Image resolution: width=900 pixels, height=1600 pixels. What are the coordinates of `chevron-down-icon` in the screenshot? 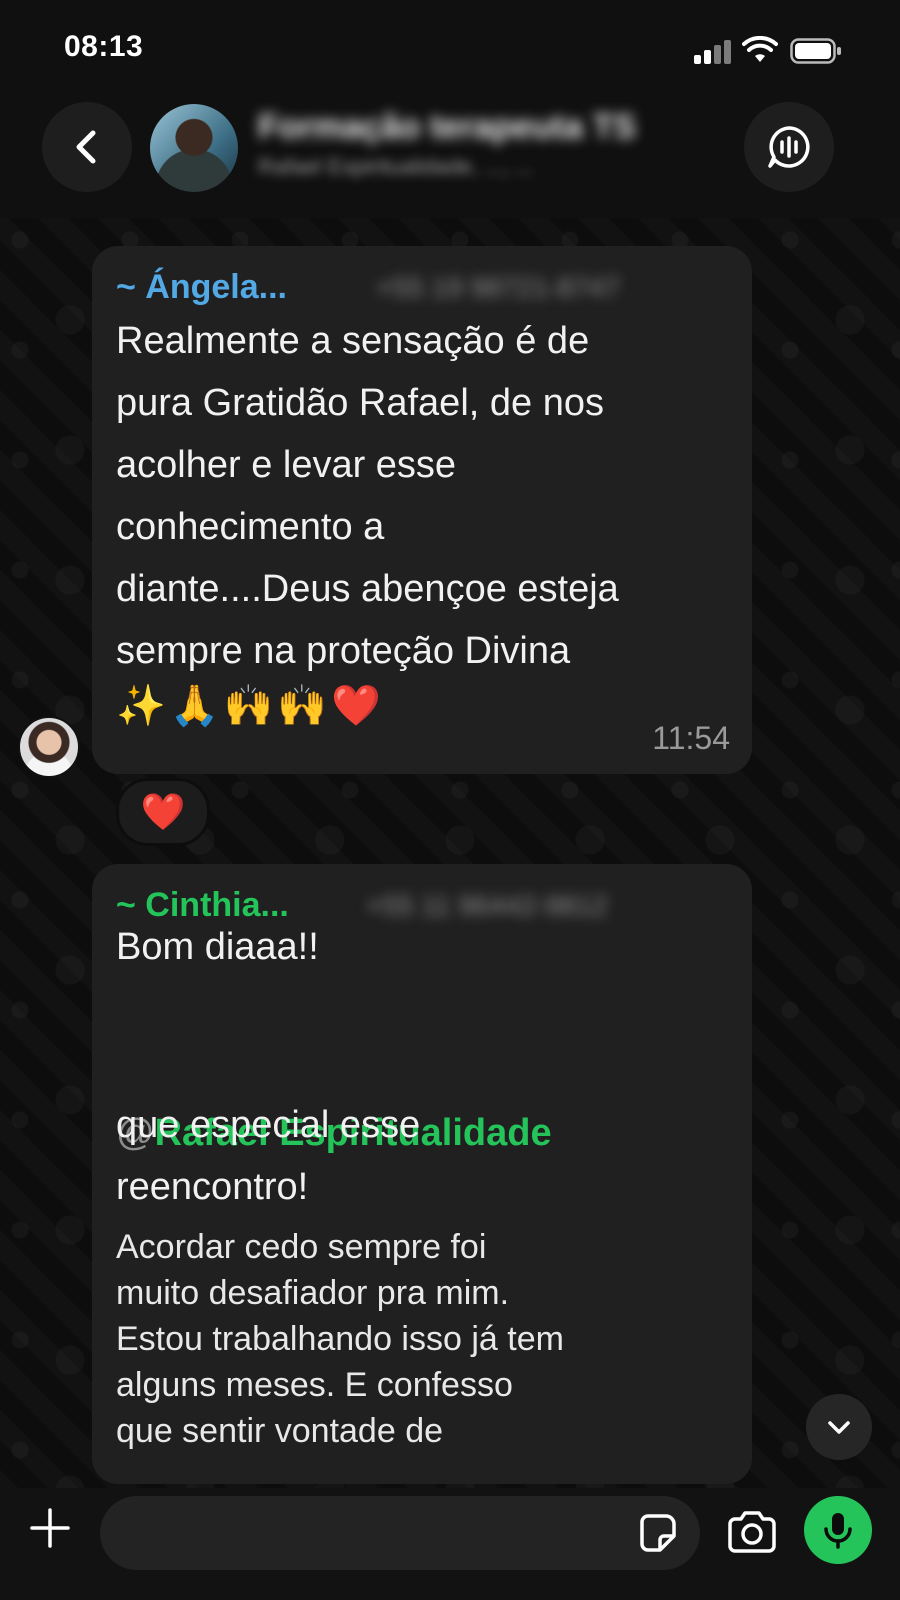 It's located at (839, 1427).